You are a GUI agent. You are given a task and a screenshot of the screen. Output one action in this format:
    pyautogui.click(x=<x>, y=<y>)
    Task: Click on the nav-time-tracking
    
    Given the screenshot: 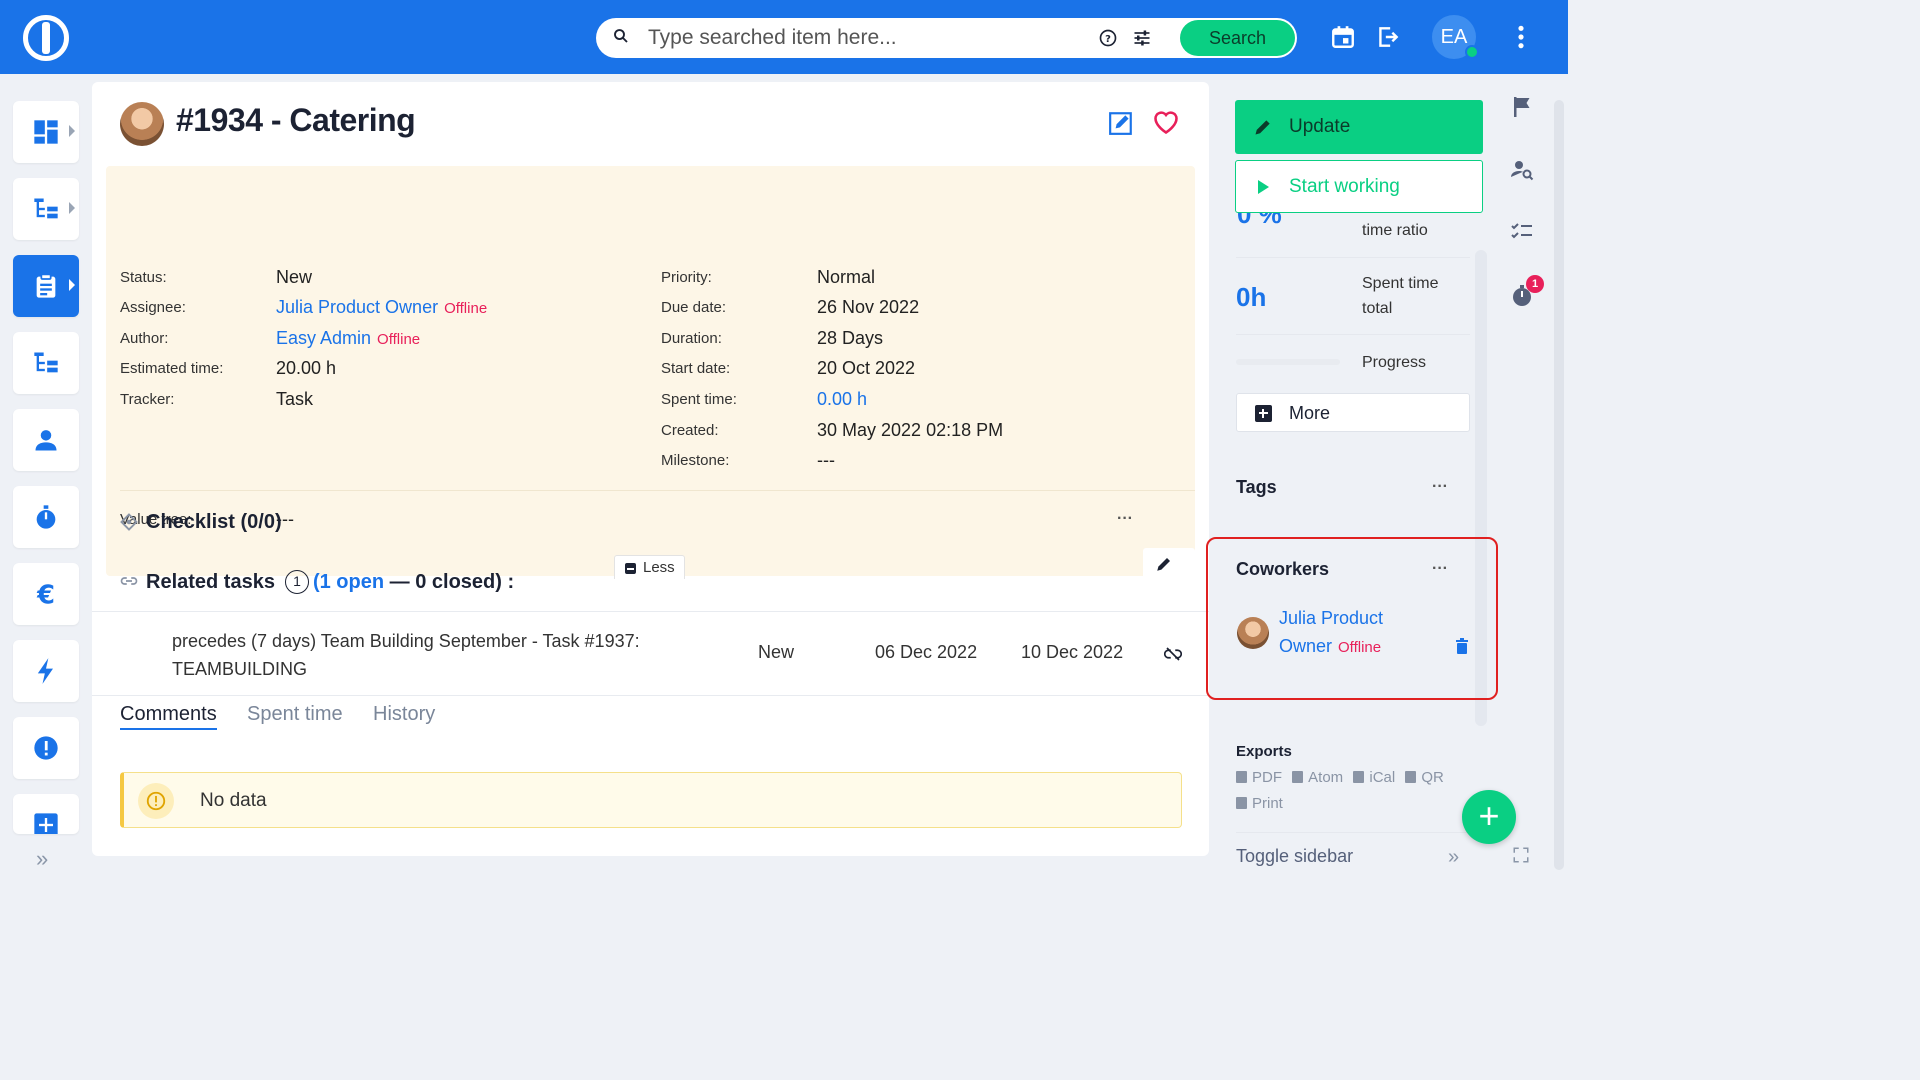 What is the action you would take?
    pyautogui.click(x=46, y=517)
    